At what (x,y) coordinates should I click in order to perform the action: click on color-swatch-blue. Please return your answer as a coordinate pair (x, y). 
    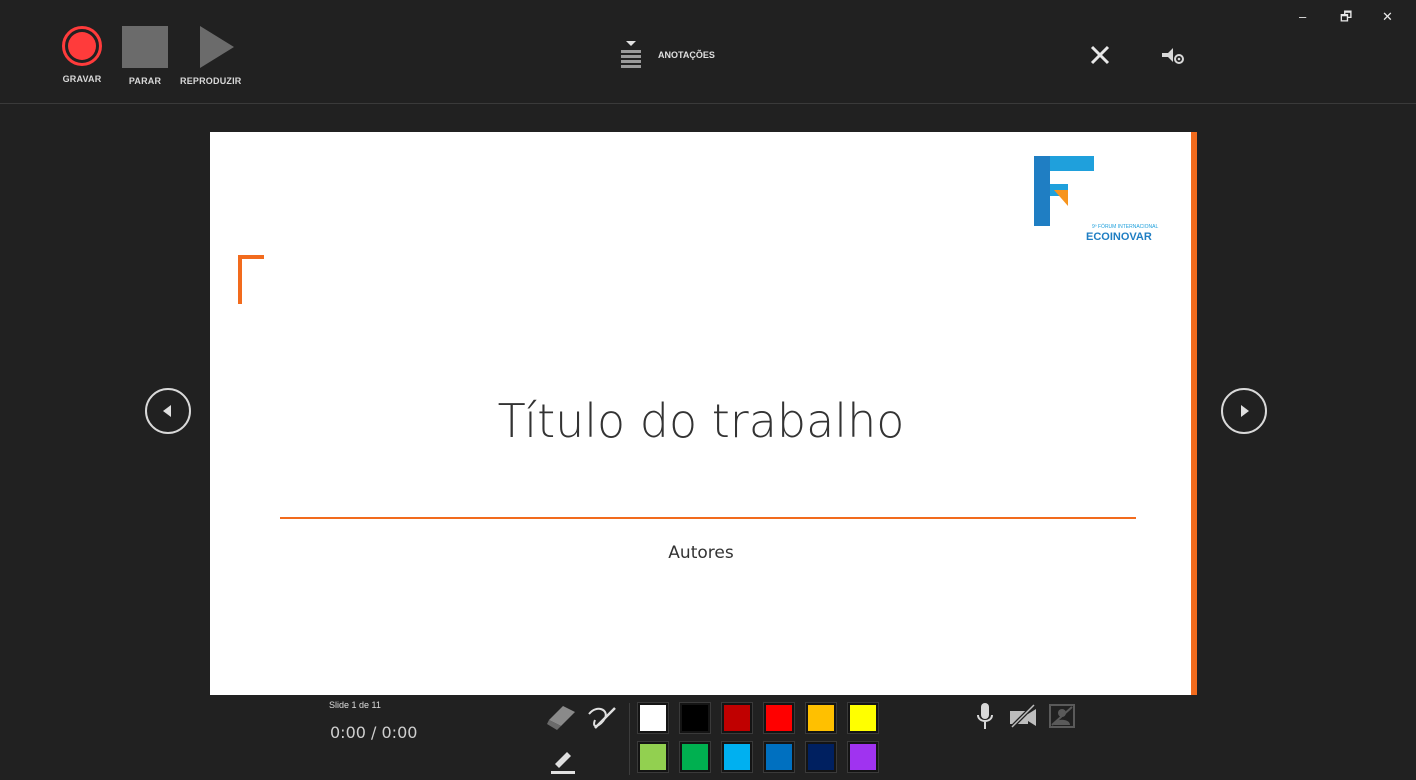
    Looking at the image, I should click on (779, 757).